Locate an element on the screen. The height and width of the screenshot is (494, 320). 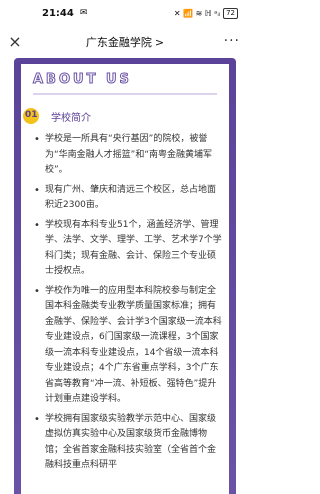
close-icon: × is located at coordinates (15, 42).